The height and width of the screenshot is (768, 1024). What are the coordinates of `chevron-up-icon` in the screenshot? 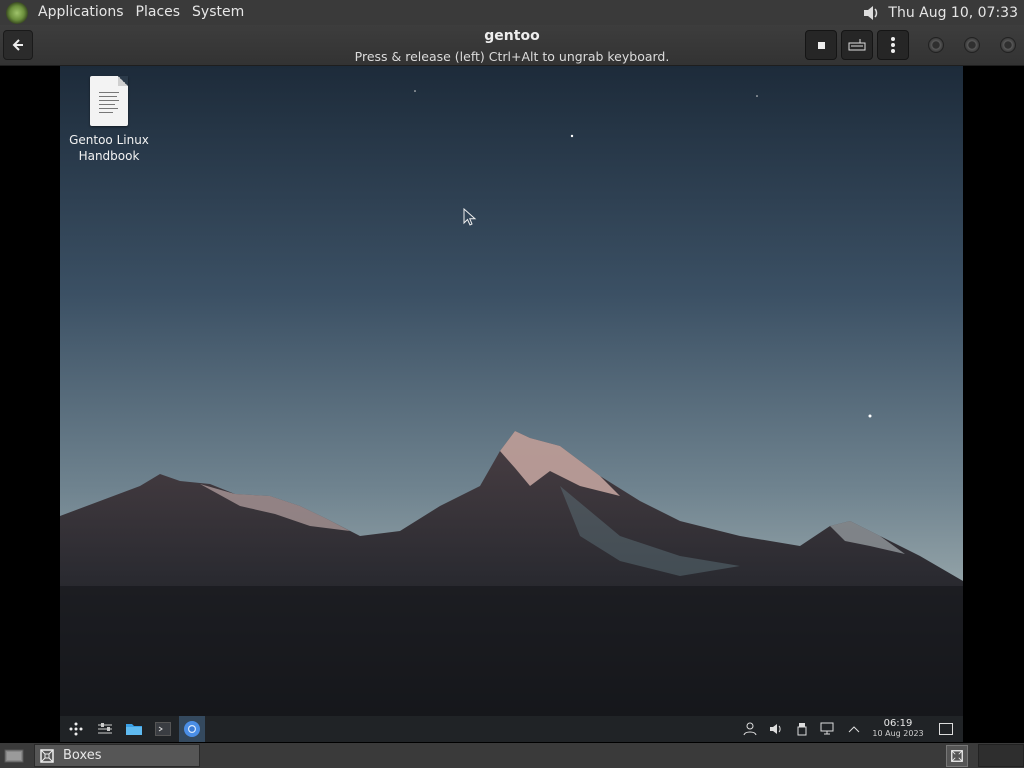 It's located at (854, 729).